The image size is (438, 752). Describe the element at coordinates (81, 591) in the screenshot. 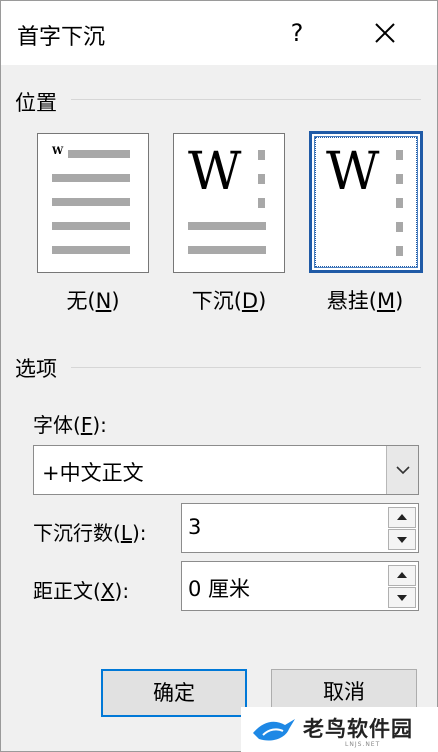

I see `distance-from-text-label: 距正文(X):` at that location.